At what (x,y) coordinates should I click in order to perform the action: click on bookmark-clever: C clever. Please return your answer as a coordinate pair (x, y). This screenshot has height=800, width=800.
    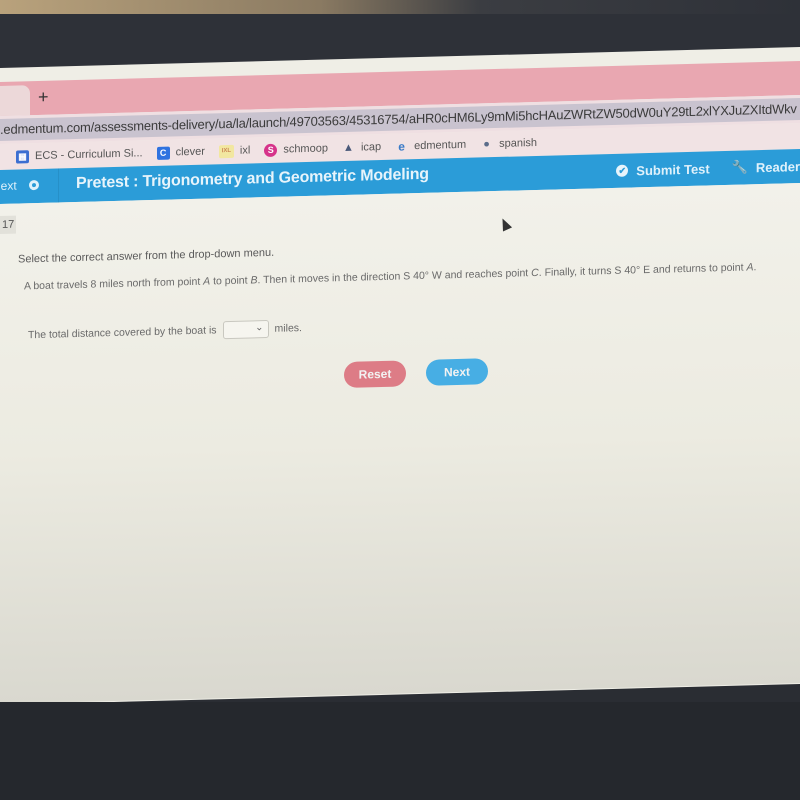
    Looking at the image, I should click on (180, 152).